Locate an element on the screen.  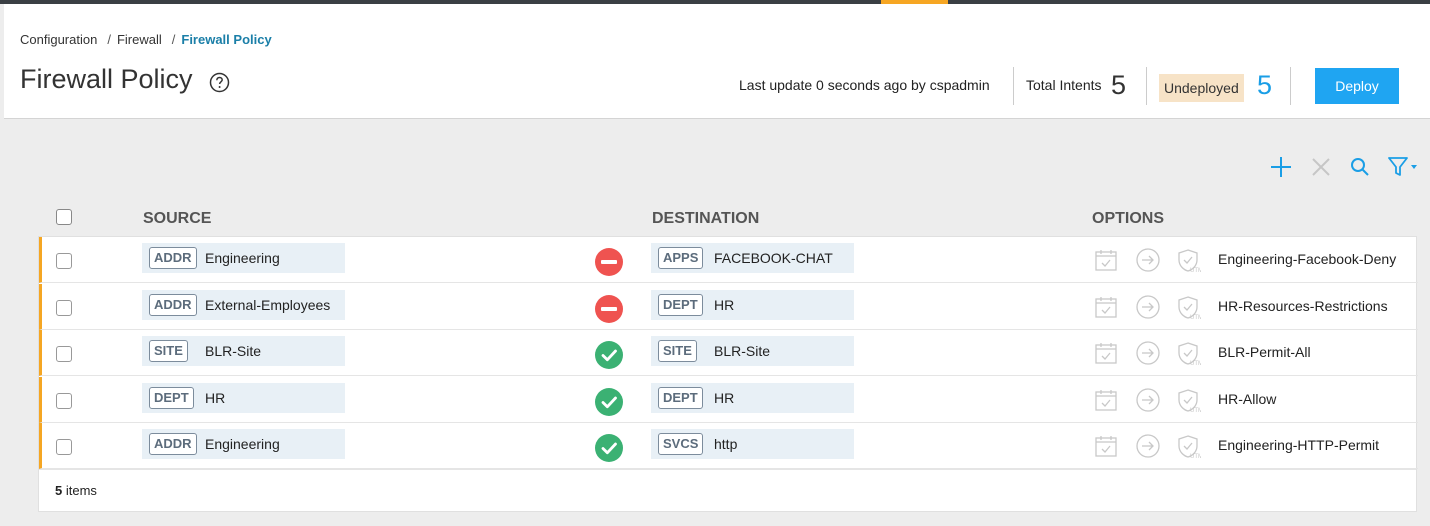
delete-icon is located at coordinates (1321, 167).